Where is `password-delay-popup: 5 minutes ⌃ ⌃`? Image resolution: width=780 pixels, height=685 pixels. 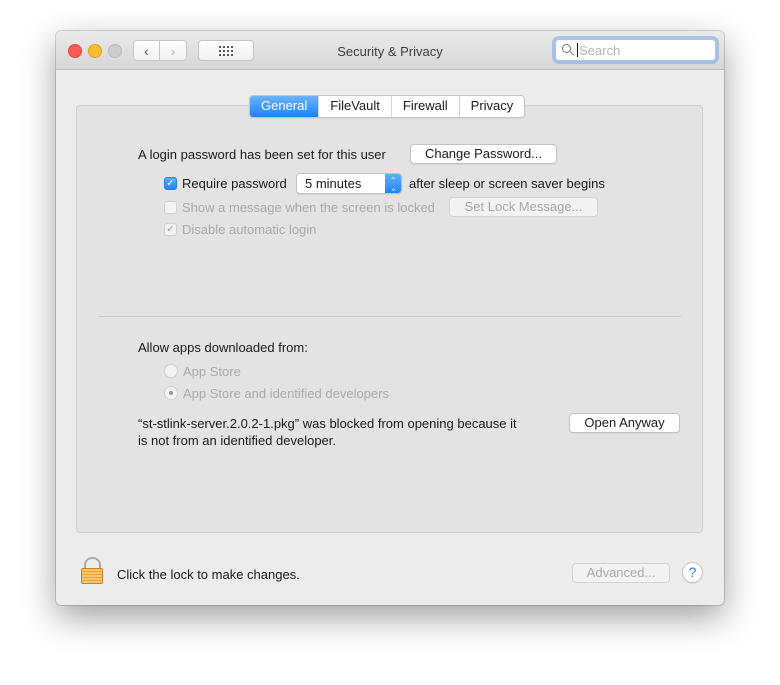 password-delay-popup: 5 minutes ⌃ ⌃ is located at coordinates (349, 183).